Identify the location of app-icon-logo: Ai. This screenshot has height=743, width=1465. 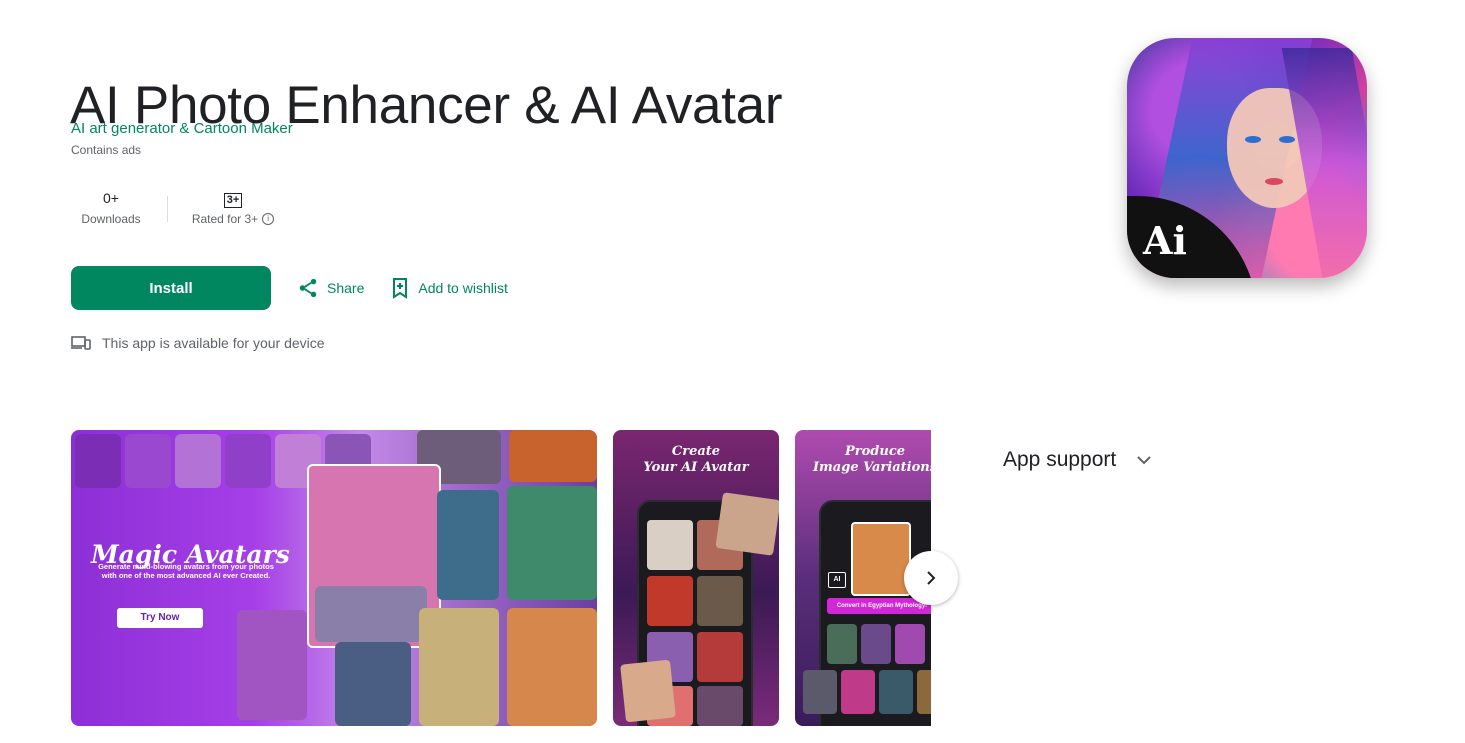
(1165, 240).